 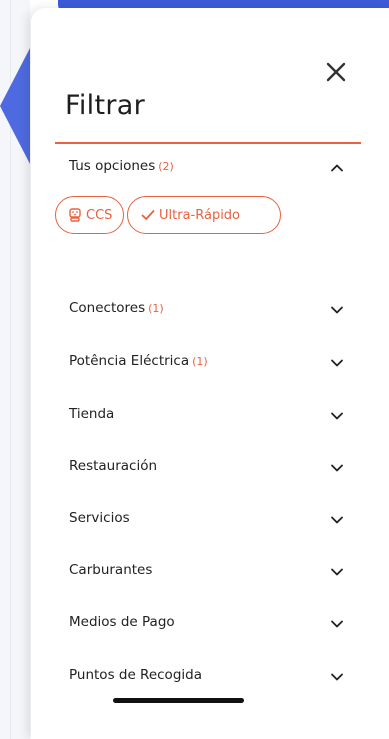 I want to click on check-icon, so click(x=148, y=215).